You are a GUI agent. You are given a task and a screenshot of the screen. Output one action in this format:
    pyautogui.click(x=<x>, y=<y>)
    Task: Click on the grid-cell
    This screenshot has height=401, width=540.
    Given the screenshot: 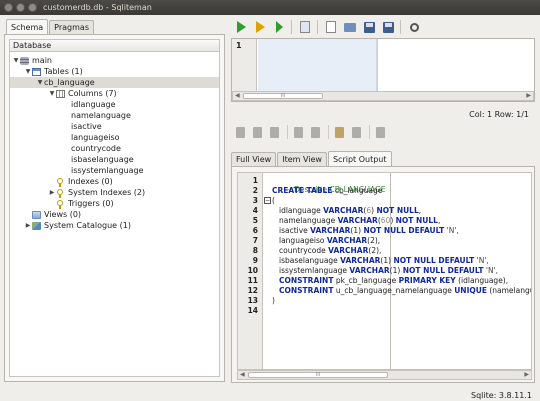 What is the action you would take?
    pyautogui.click(x=317, y=65)
    